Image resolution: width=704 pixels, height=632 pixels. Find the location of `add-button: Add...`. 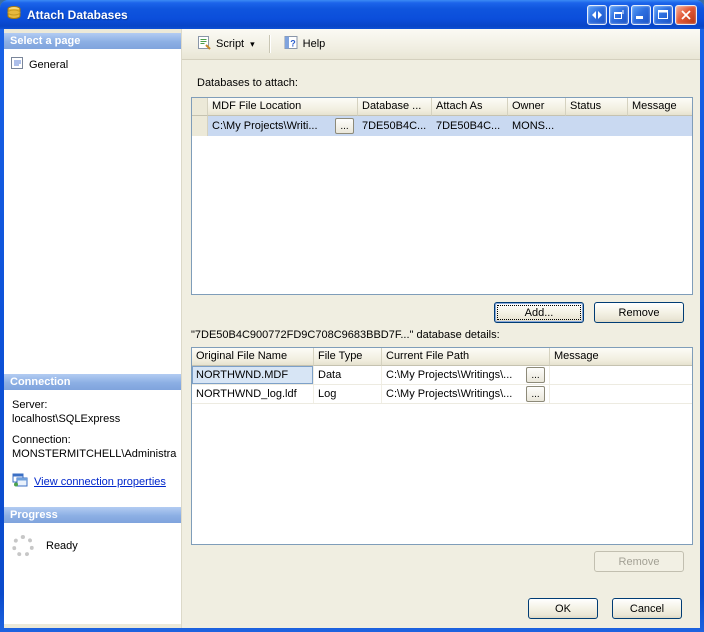

add-button: Add... is located at coordinates (539, 312).